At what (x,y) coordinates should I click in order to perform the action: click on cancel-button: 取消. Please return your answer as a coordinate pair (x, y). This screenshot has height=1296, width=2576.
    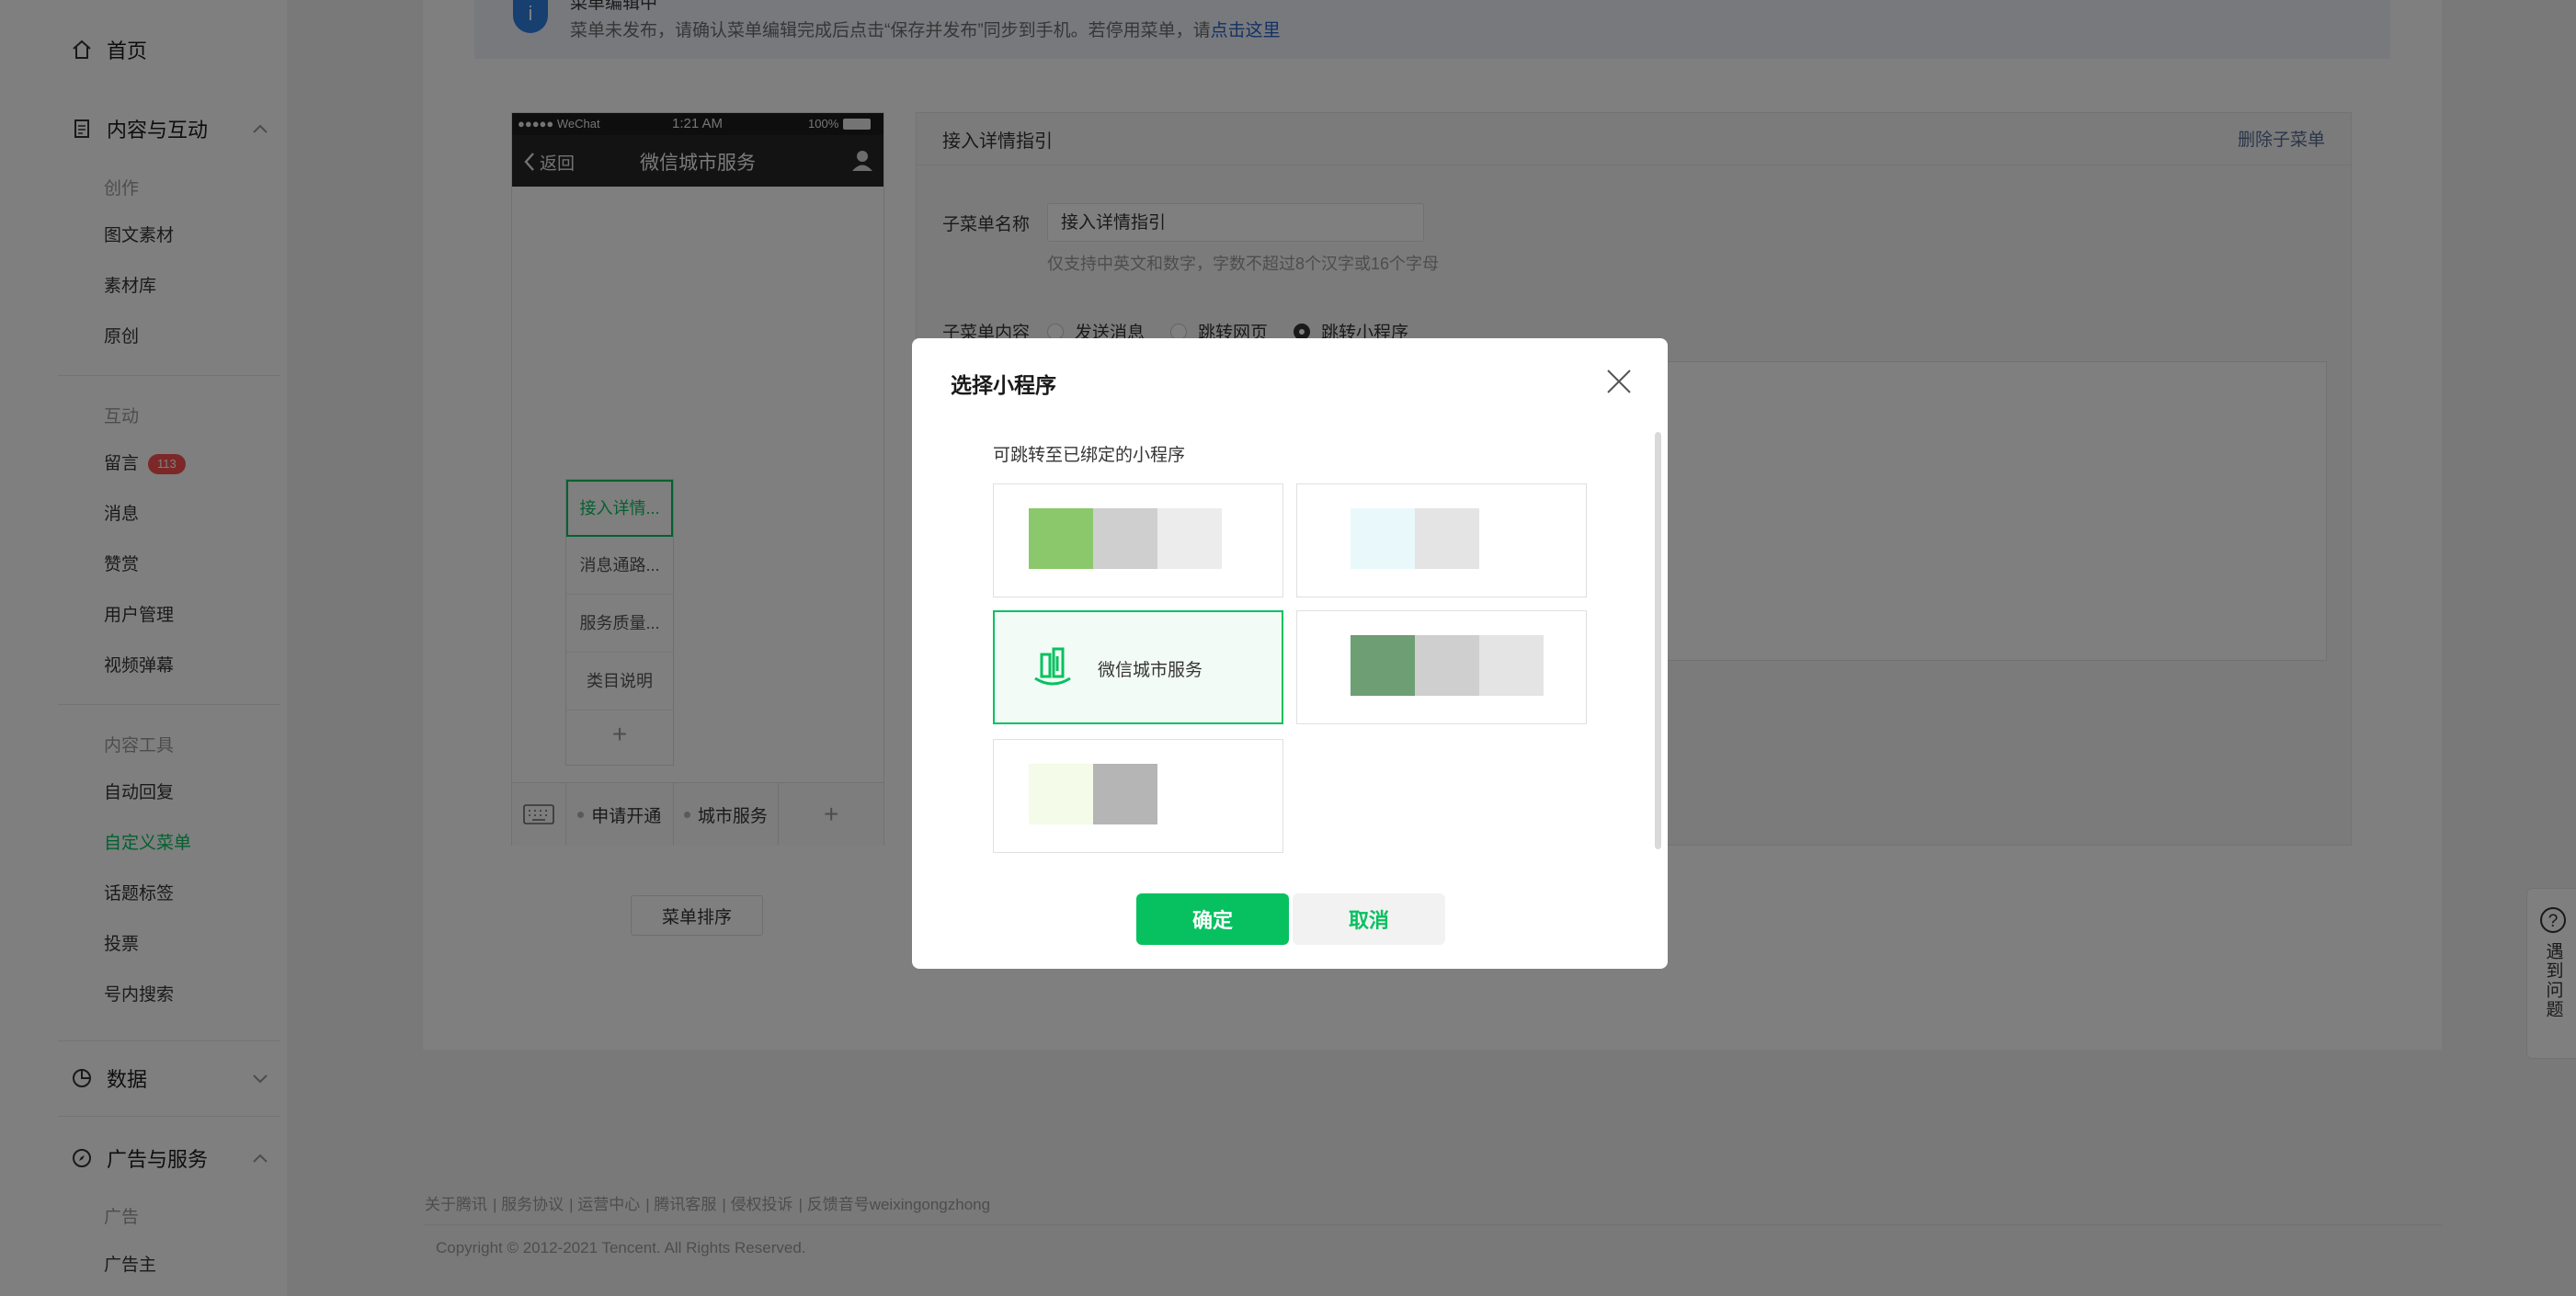
    Looking at the image, I should click on (1369, 919).